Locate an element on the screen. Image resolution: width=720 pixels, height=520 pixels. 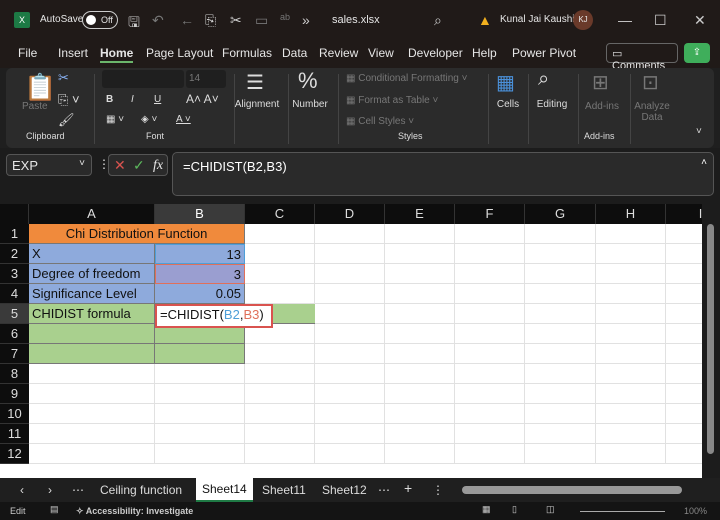
cell-G10 is located at coordinates (560, 414).